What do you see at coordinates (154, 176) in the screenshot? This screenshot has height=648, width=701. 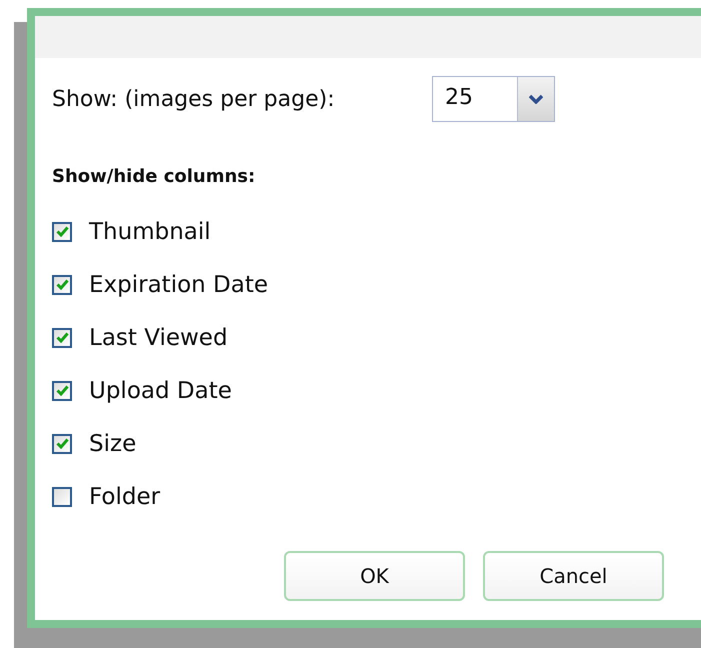 I see `columns-heading: Show/hide columns:` at bounding box center [154, 176].